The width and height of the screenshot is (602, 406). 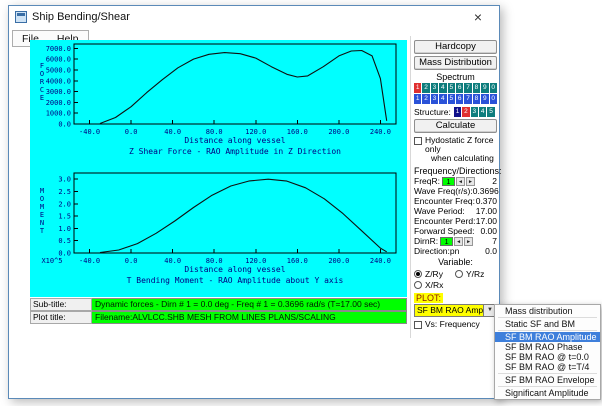 I want to click on structure-cell-3: 3, so click(x=474, y=111).